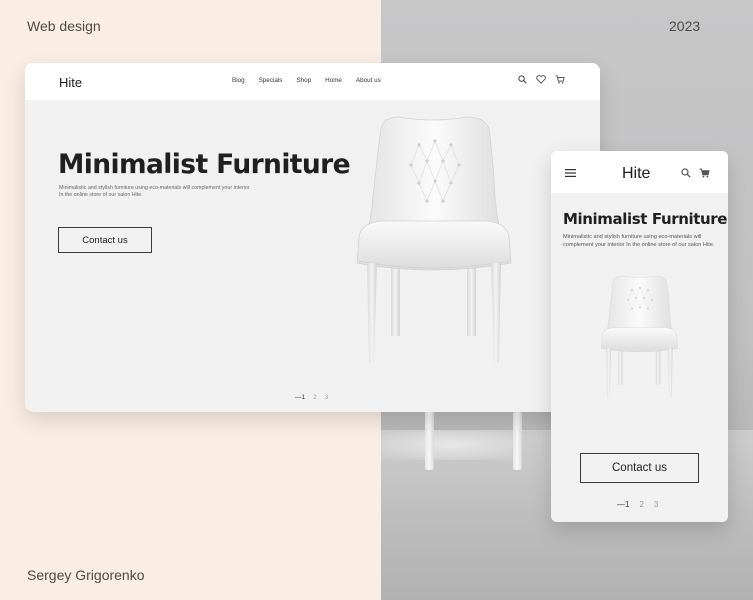 This screenshot has width=753, height=600. I want to click on mobile-headline: Minimalist Furniture, so click(645, 219).